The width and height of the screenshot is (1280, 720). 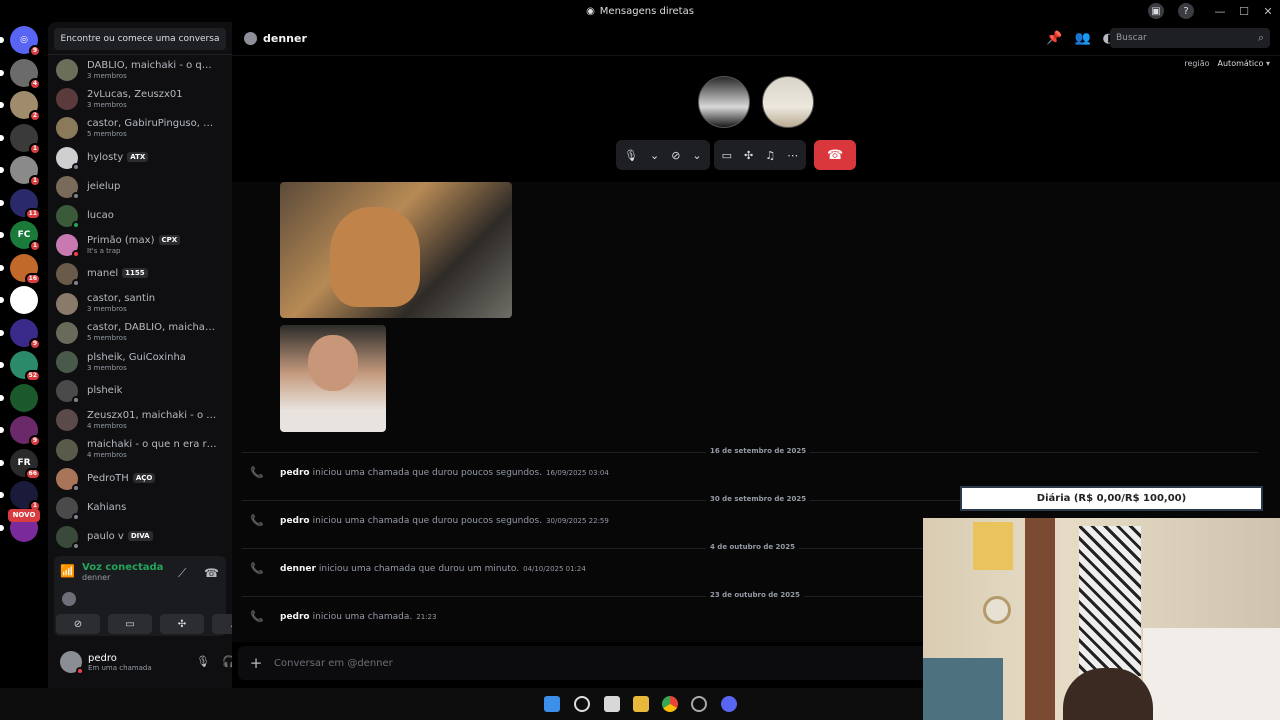 I want to click on task-view-icon, so click(x=612, y=704).